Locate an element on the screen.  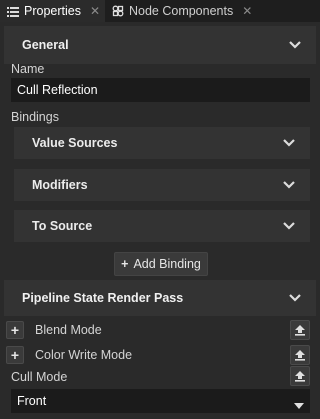
add-color-write-mode-button: + is located at coordinates (15, 355).